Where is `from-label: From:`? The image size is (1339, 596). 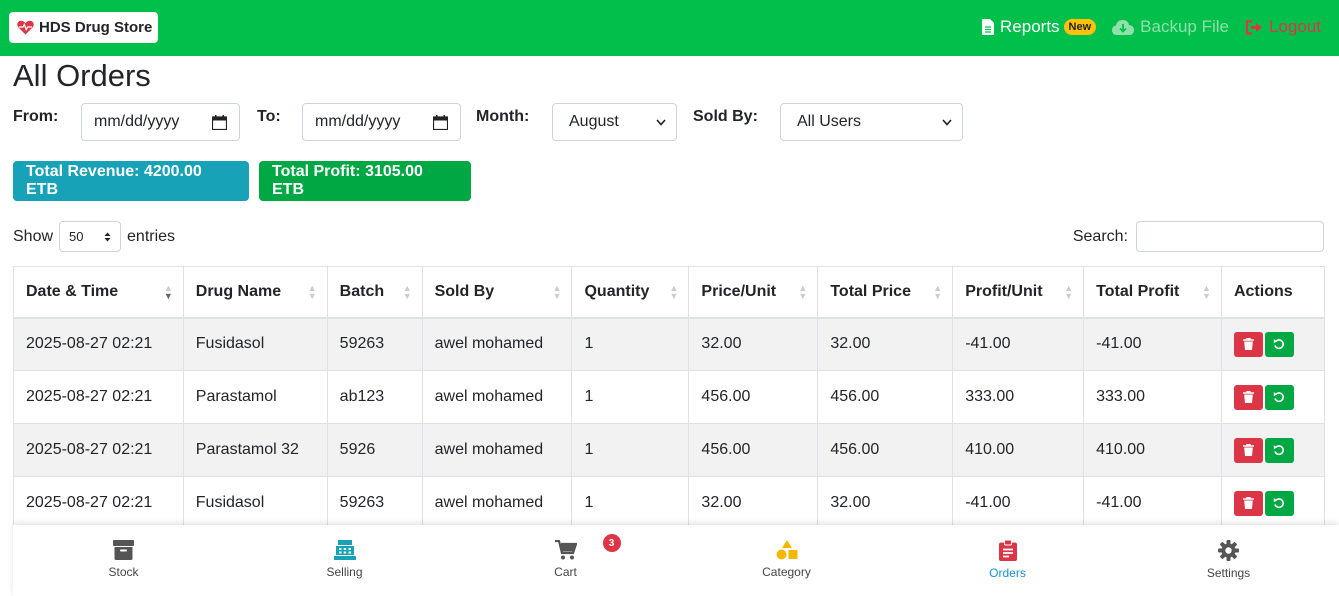 from-label: From: is located at coordinates (36, 116).